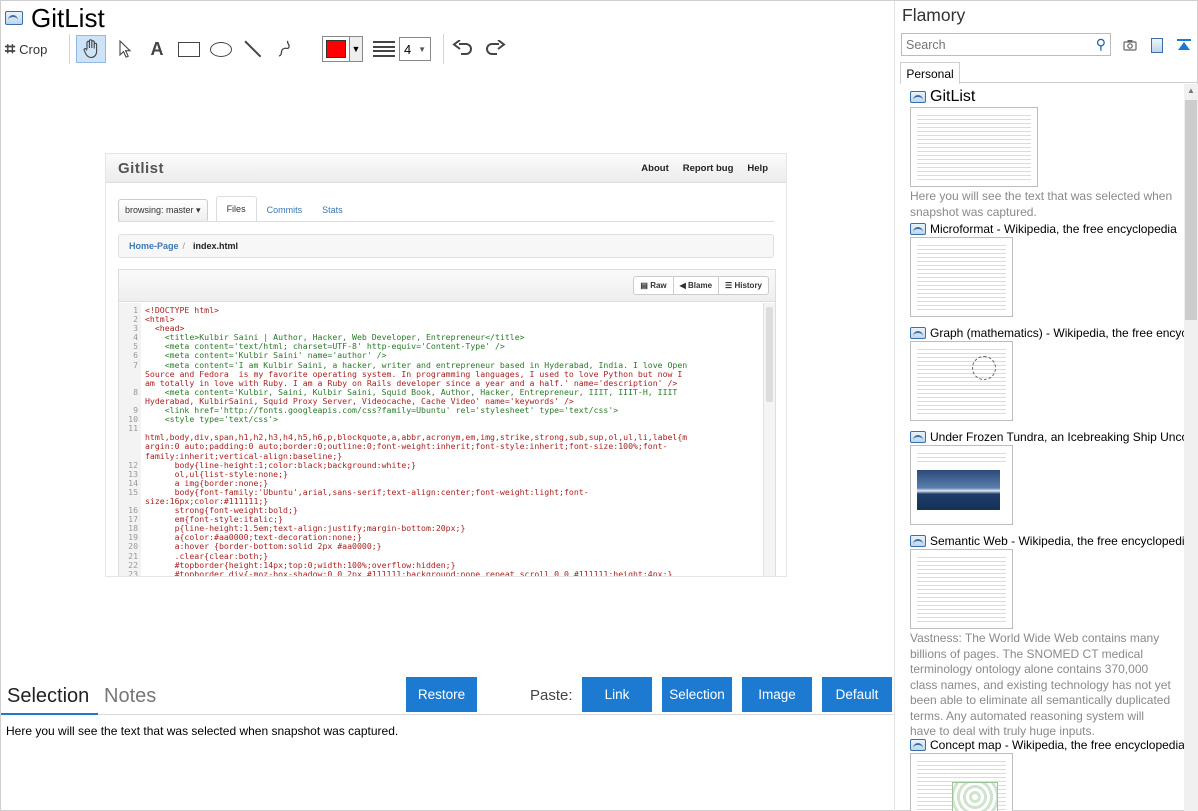 The width and height of the screenshot is (1198, 811). I want to click on scrollbar-thumb, so click(1191, 210).